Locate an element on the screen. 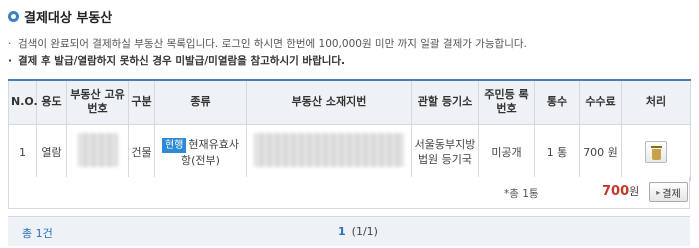 The width and height of the screenshot is (699, 248). pager: 1 (1/1) is located at coordinates (358, 231).